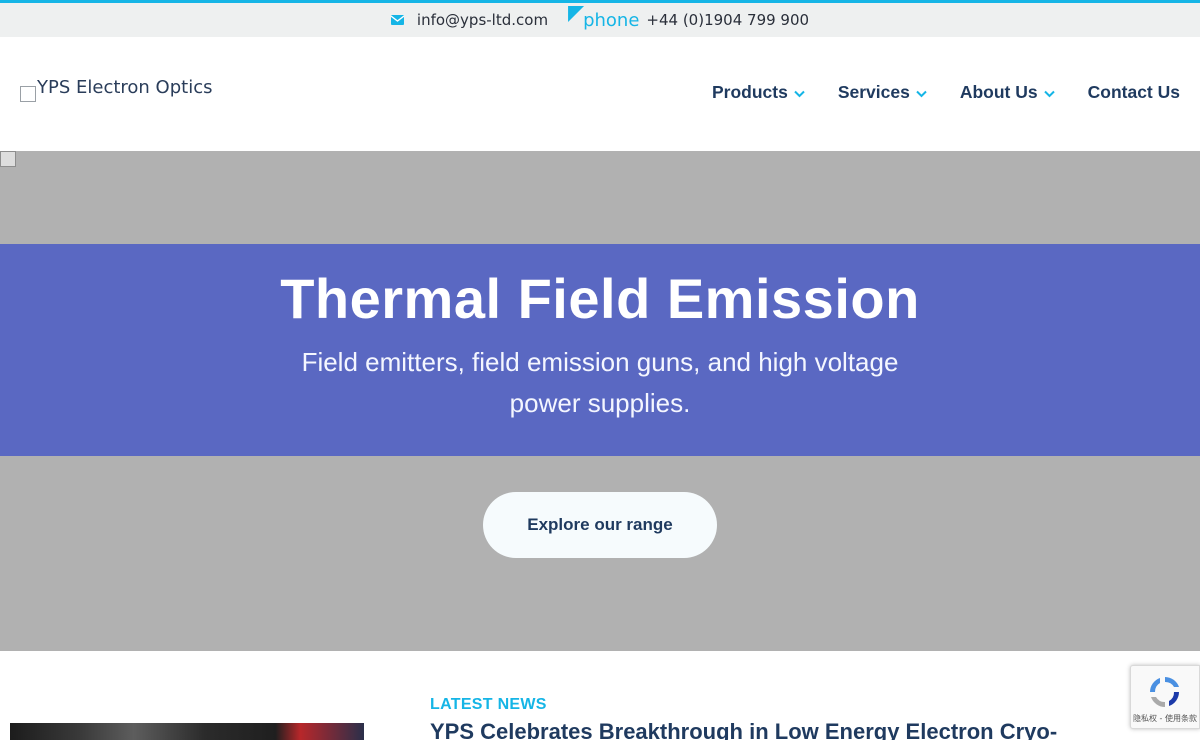 This screenshot has height=740, width=1200. I want to click on phone-icon-alt: phone, so click(611, 20).